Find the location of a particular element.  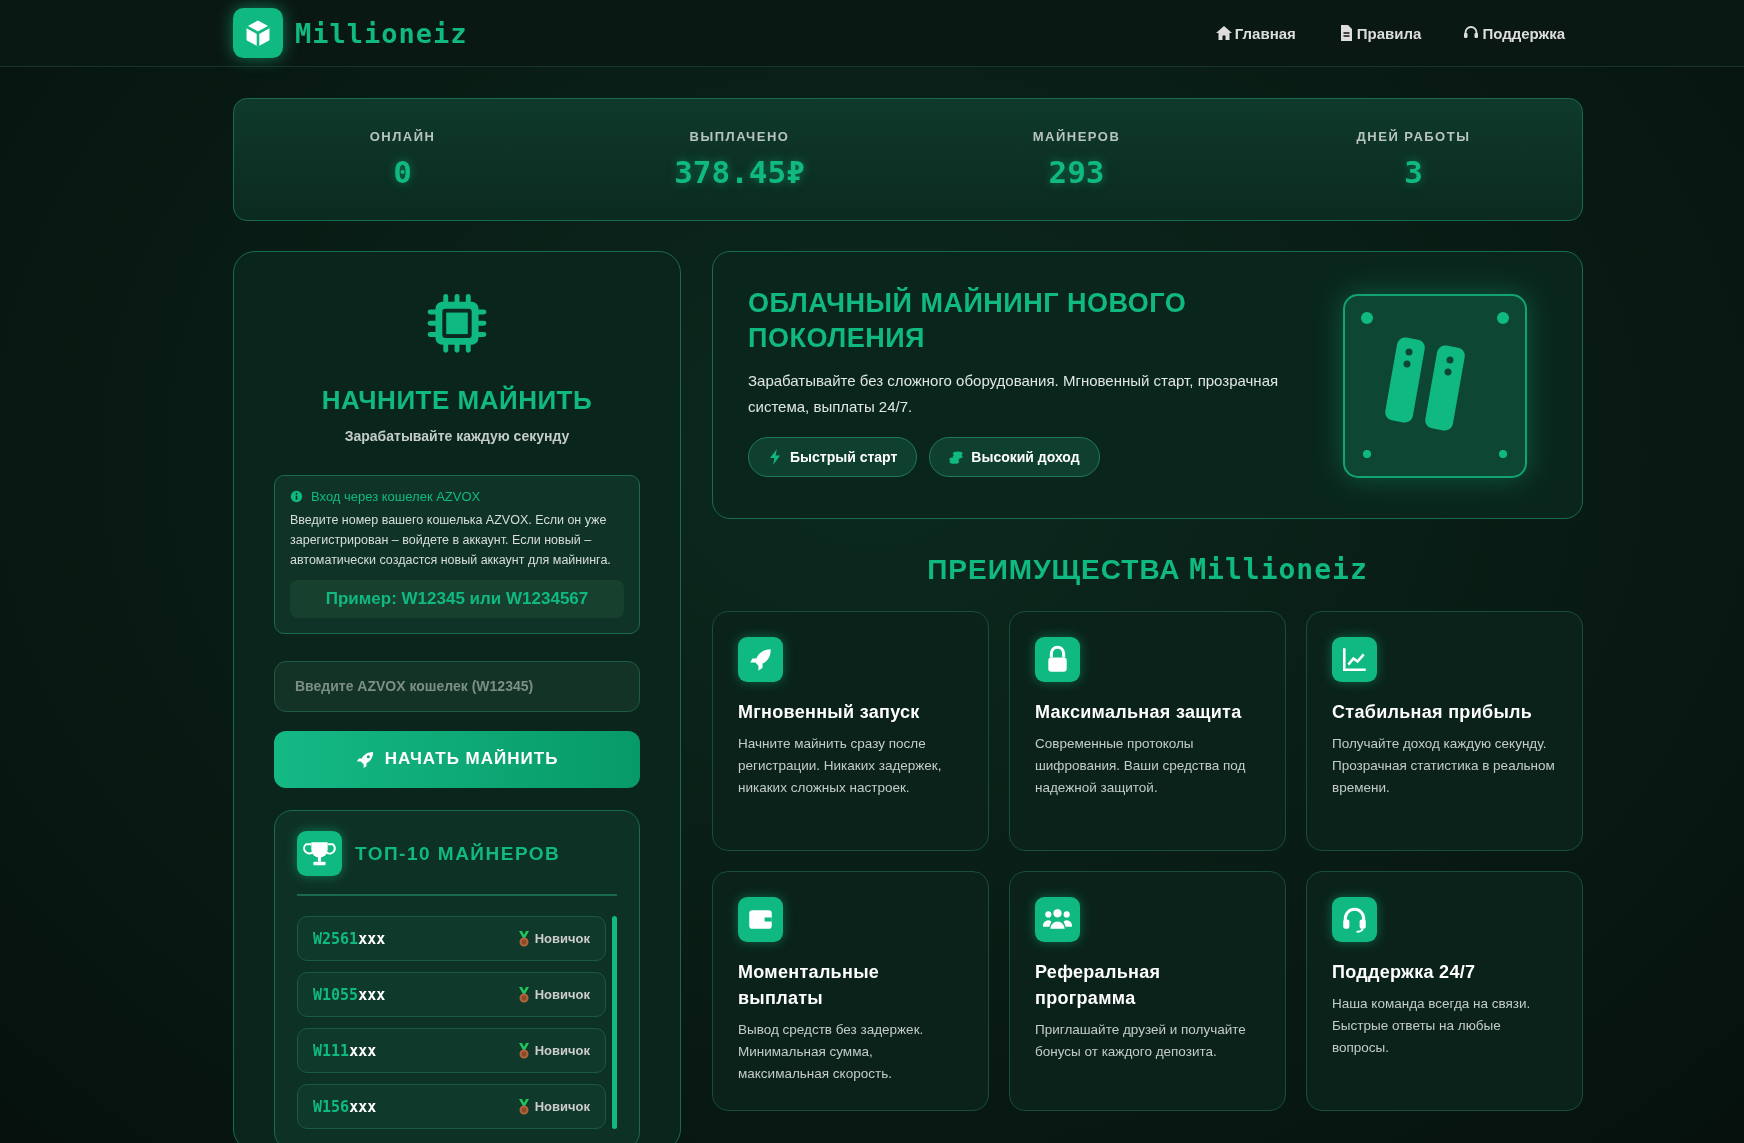

feature-badge: Быстрый старт is located at coordinates (833, 457).